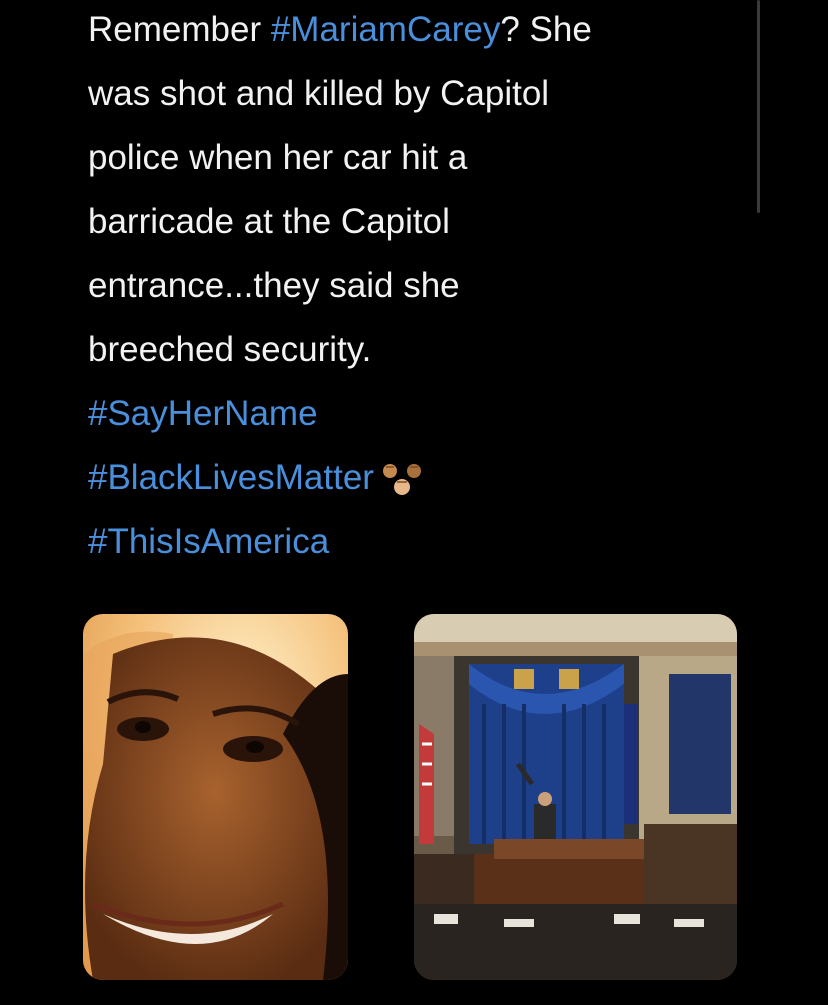 This screenshot has height=1005, width=828. I want to click on tweet-line-1: Remember #MariamCarey? She, so click(428, 31).